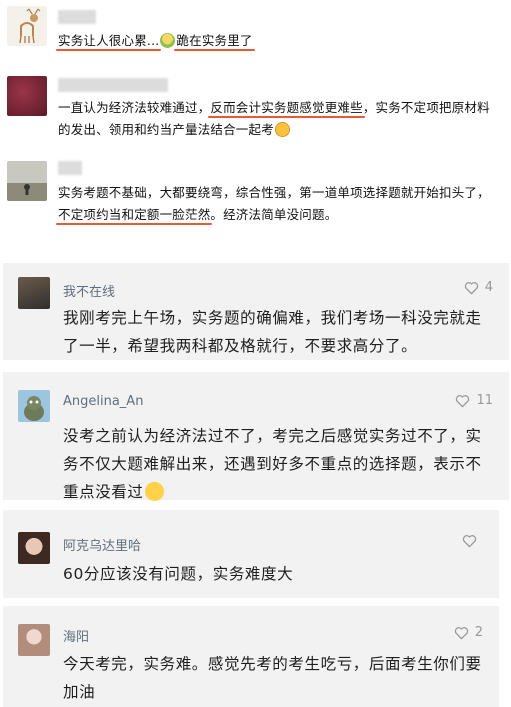 The image size is (511, 707). I want to click on deer-avatar, so click(27, 26).